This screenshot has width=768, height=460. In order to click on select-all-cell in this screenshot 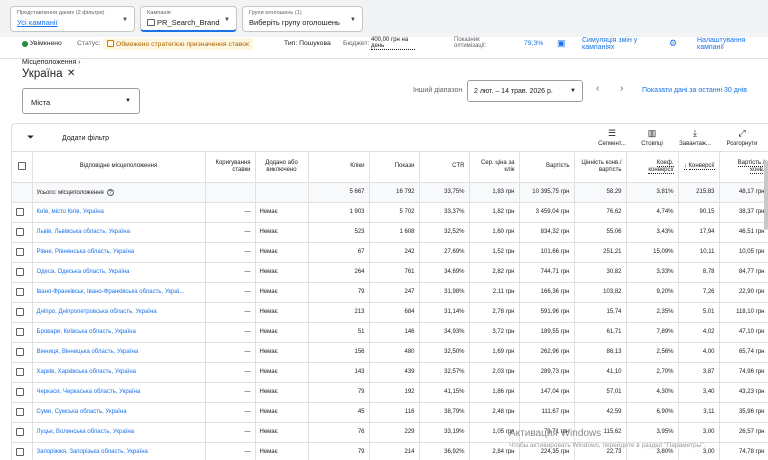, I will do `click(22, 167)`.